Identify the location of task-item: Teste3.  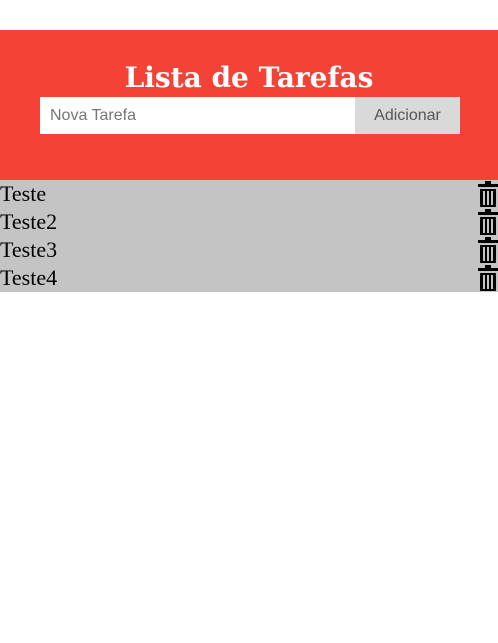
(249, 250).